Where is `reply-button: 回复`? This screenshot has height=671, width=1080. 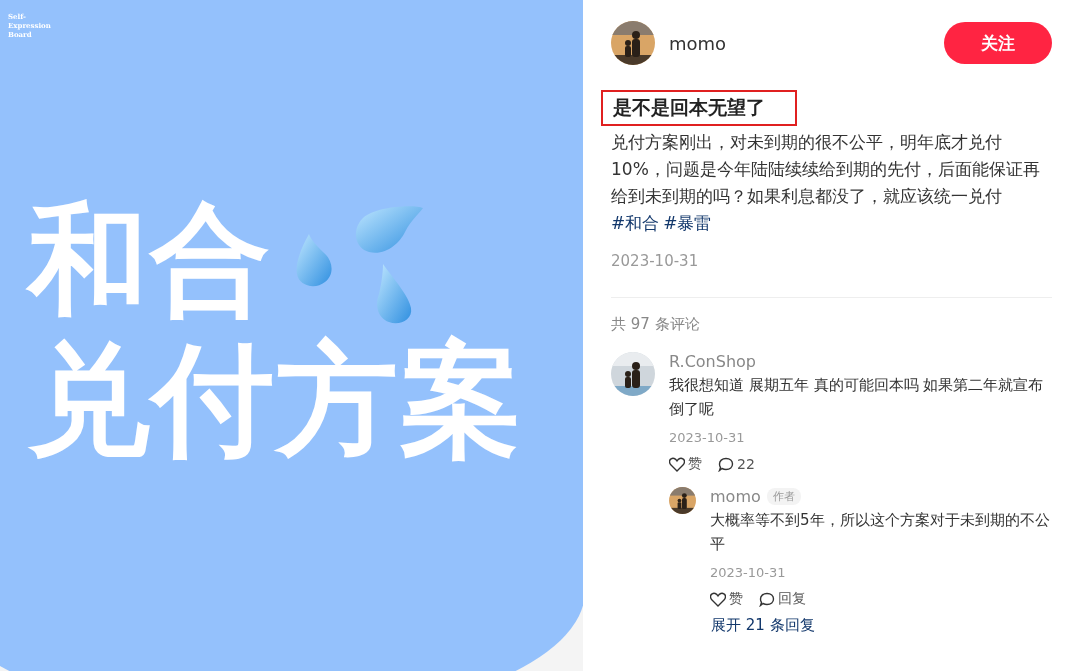 reply-button: 回复 is located at coordinates (782, 599).